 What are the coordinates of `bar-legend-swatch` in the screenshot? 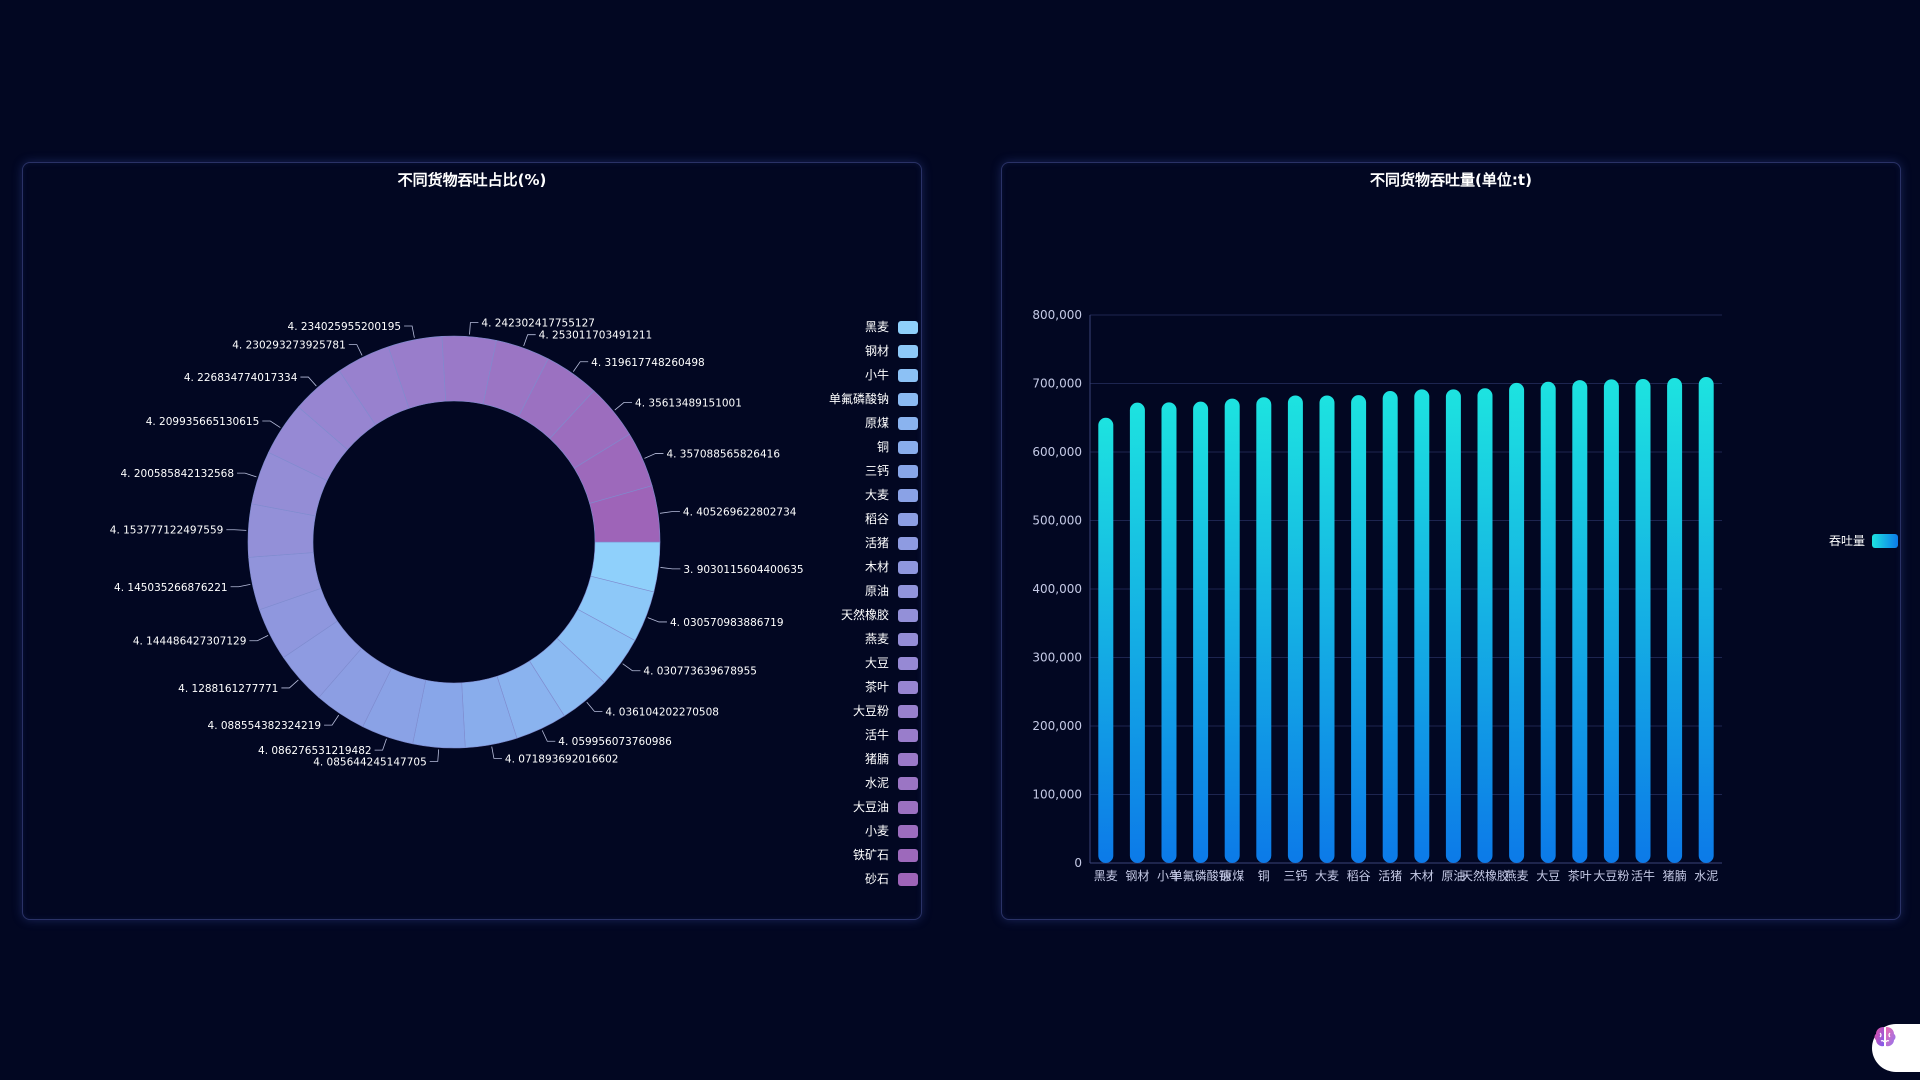 It's located at (1885, 541).